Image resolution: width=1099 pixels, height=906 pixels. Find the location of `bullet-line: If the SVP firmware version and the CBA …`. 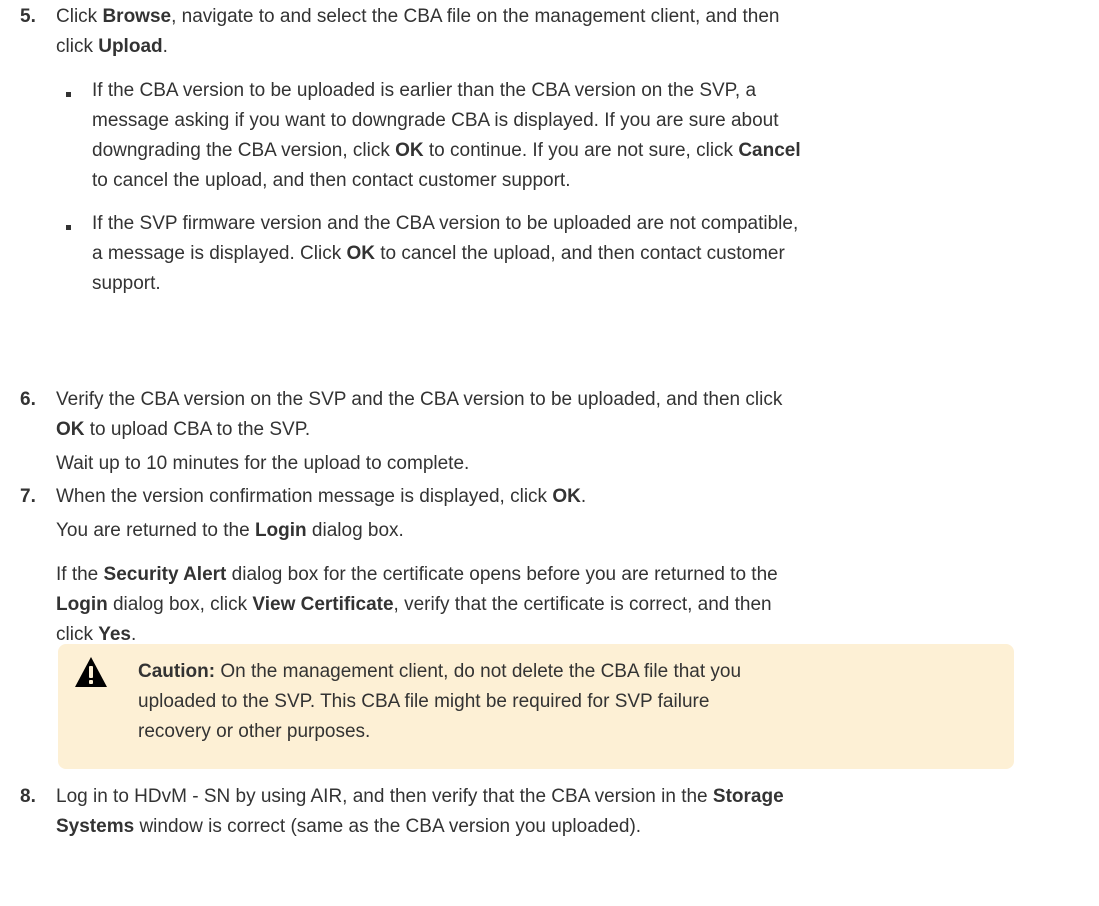

bullet-line: If the SVP firmware version and the CBA … is located at coordinates (586, 224).